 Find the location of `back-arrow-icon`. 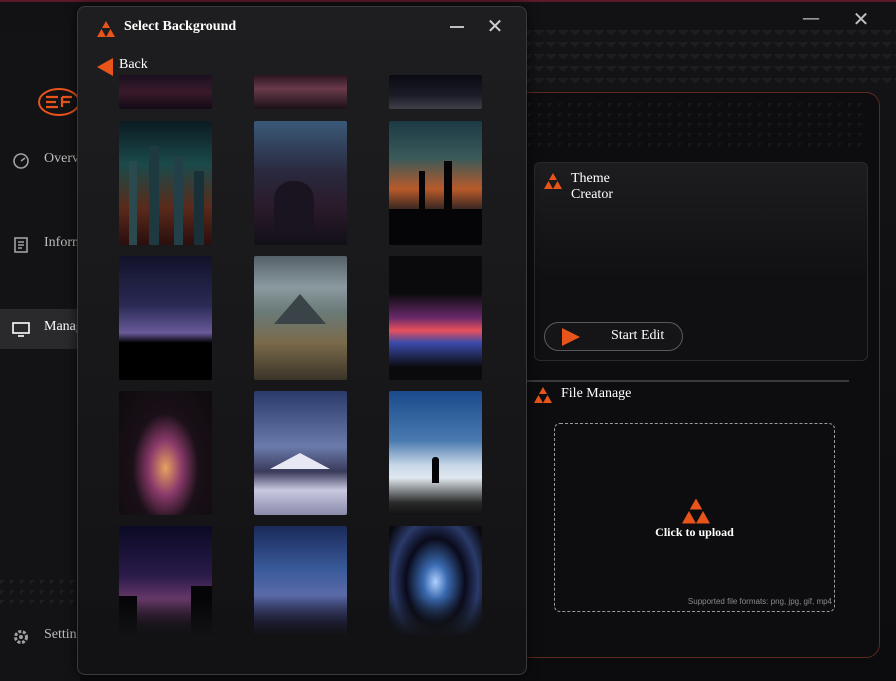

back-arrow-icon is located at coordinates (105, 67).